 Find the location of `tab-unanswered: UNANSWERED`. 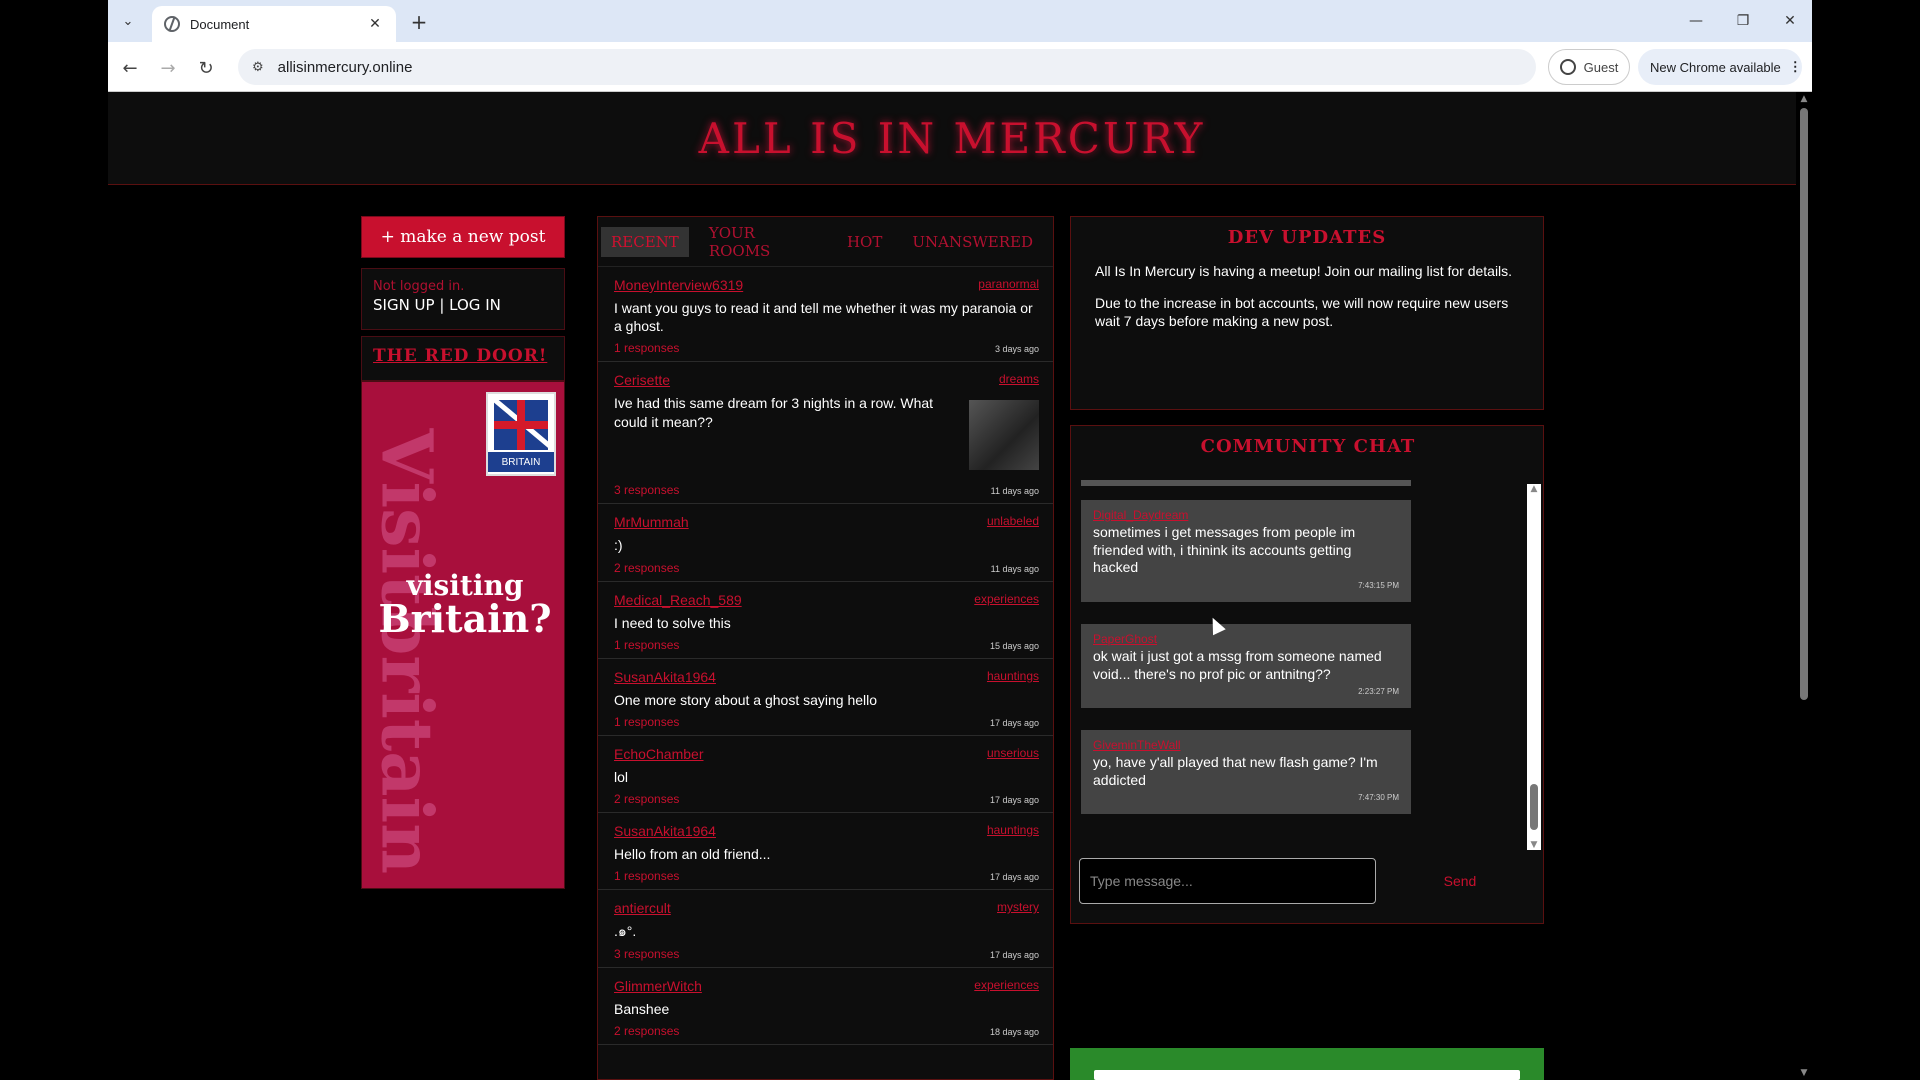

tab-unanswered: UNANSWERED is located at coordinates (972, 242).